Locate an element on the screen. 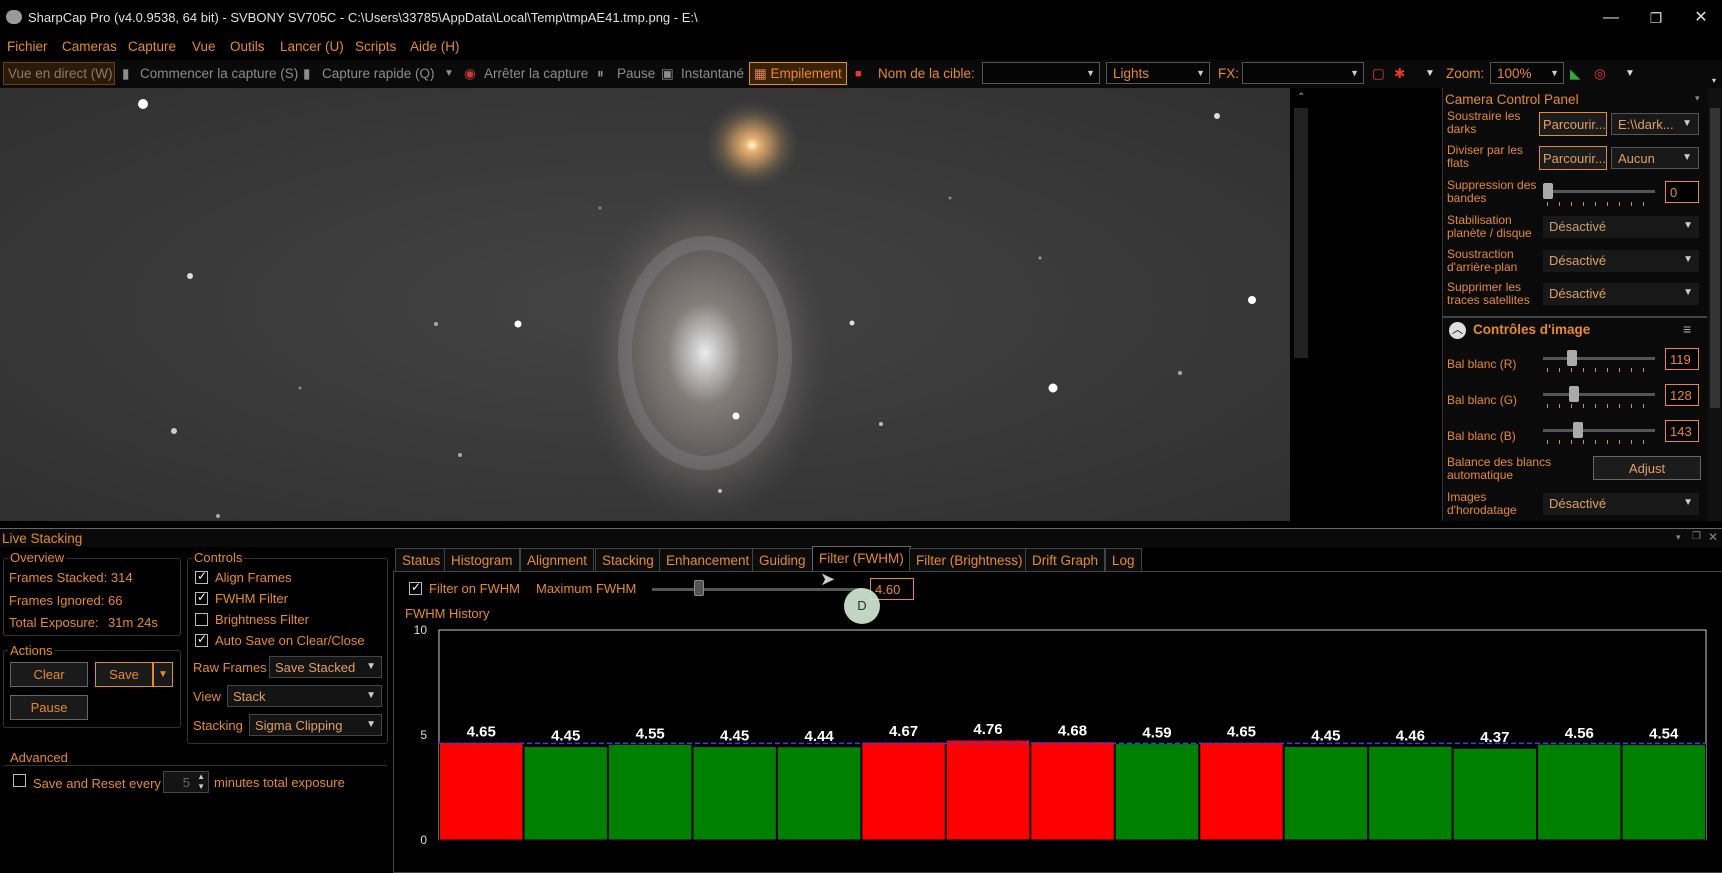  clear-button: Clear is located at coordinates (49, 674).